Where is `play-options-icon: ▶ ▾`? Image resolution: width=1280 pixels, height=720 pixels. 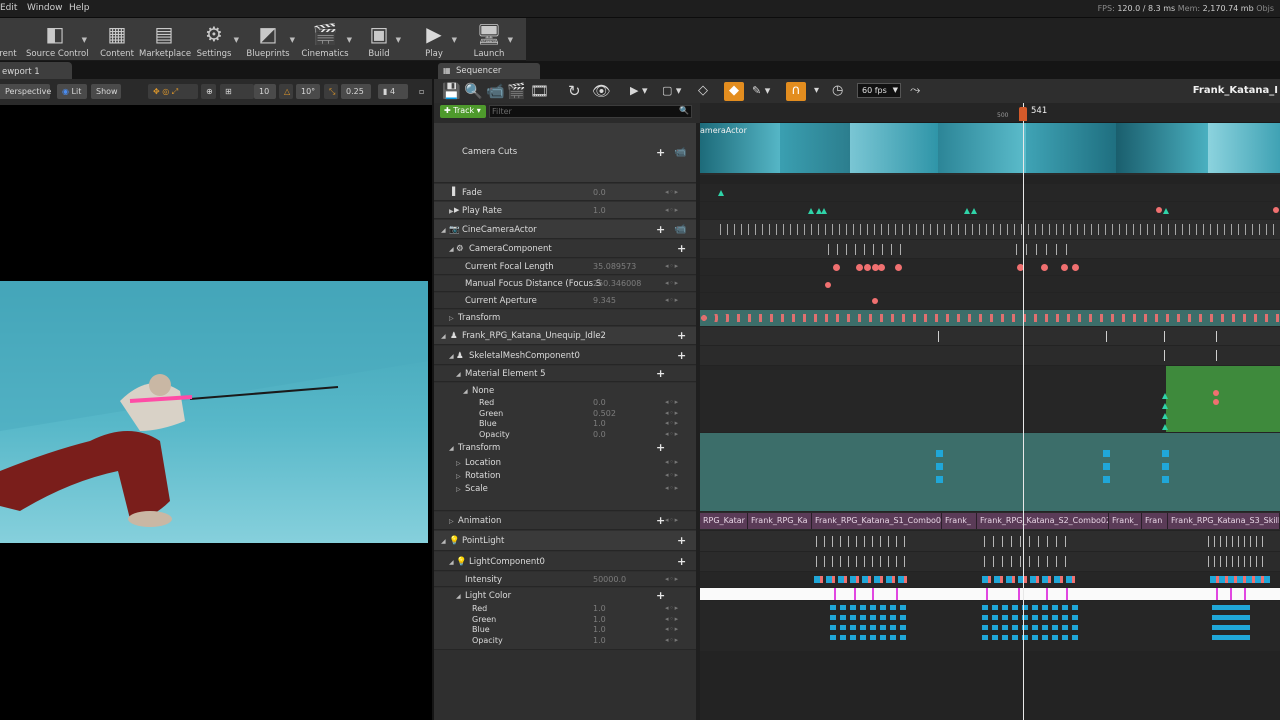 play-options-icon: ▶ ▾ is located at coordinates (638, 91).